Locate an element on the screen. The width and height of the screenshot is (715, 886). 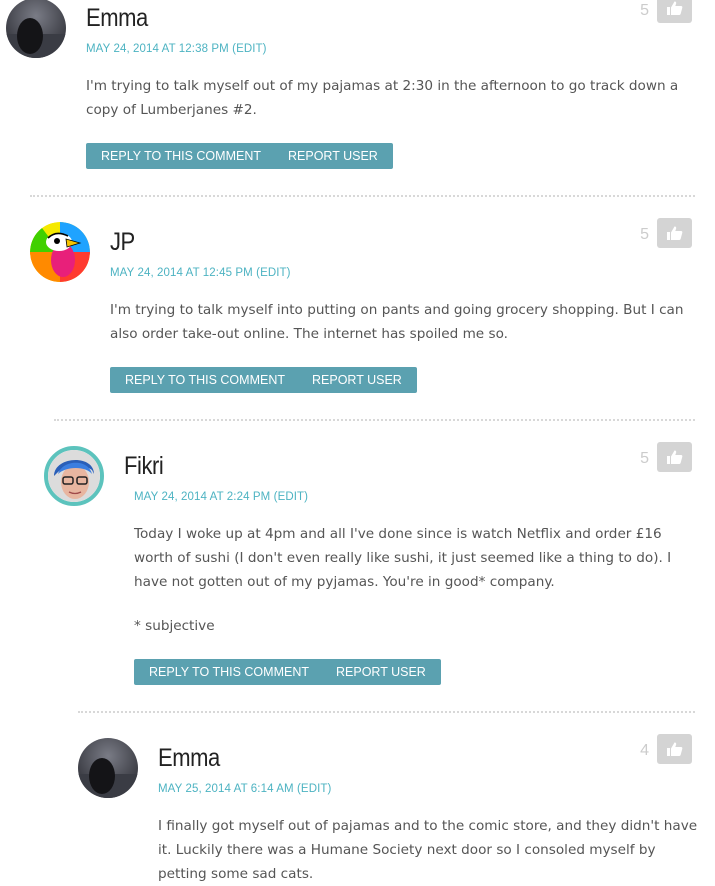
comment-date: MAY 24, 2014 AT 2:24 PM (EDIT) is located at coordinates (221, 497).